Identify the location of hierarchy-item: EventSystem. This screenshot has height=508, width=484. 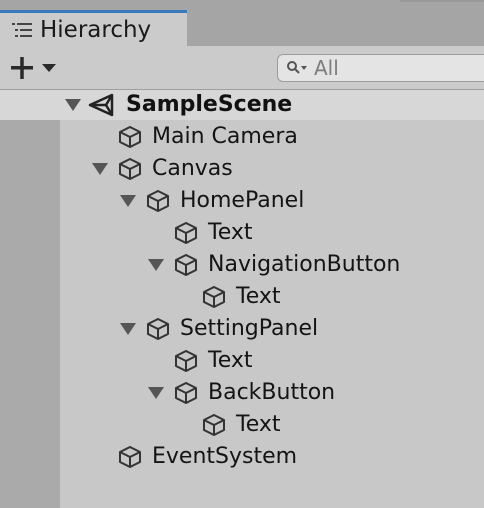
(272, 457).